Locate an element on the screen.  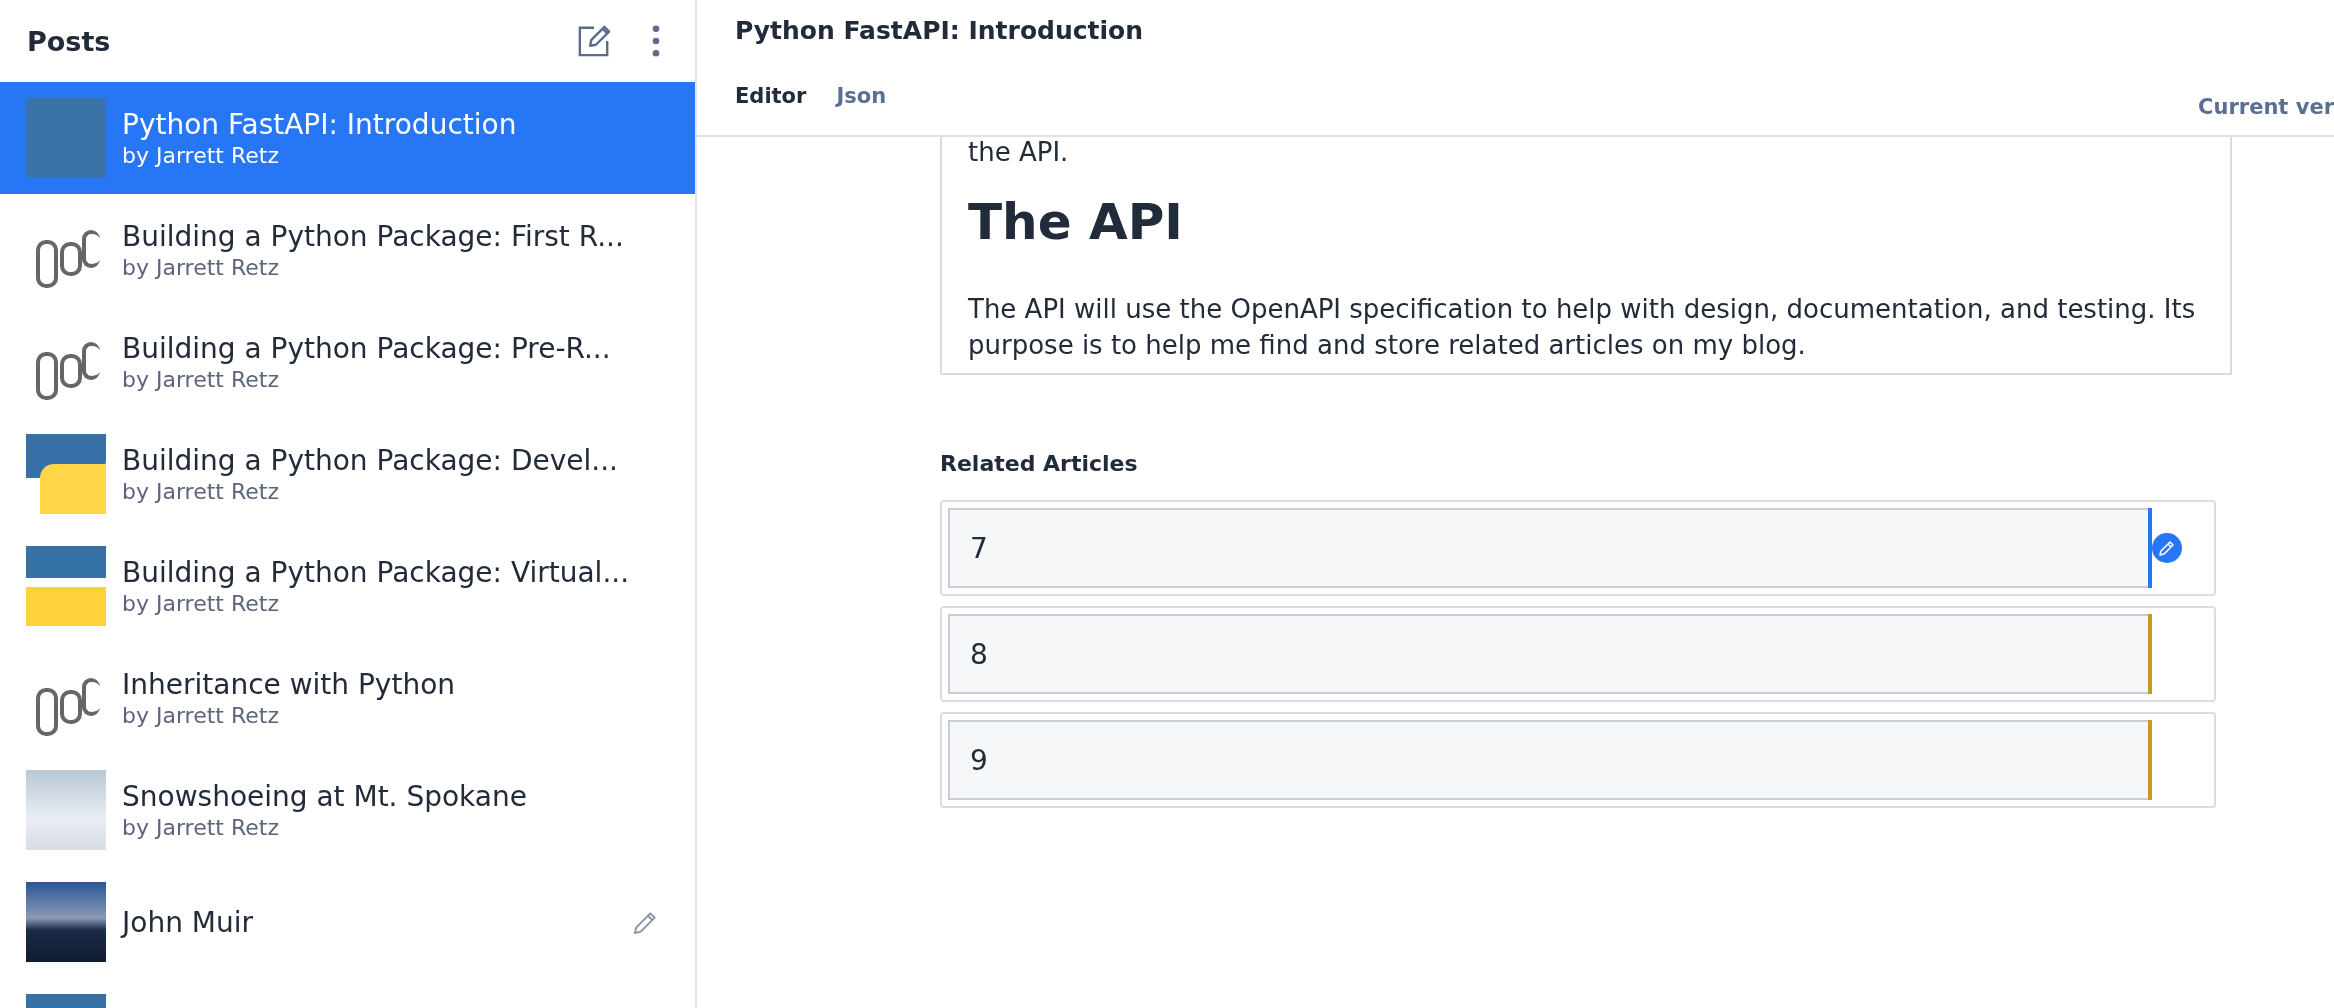
body-text: the API. is located at coordinates (1019, 152).